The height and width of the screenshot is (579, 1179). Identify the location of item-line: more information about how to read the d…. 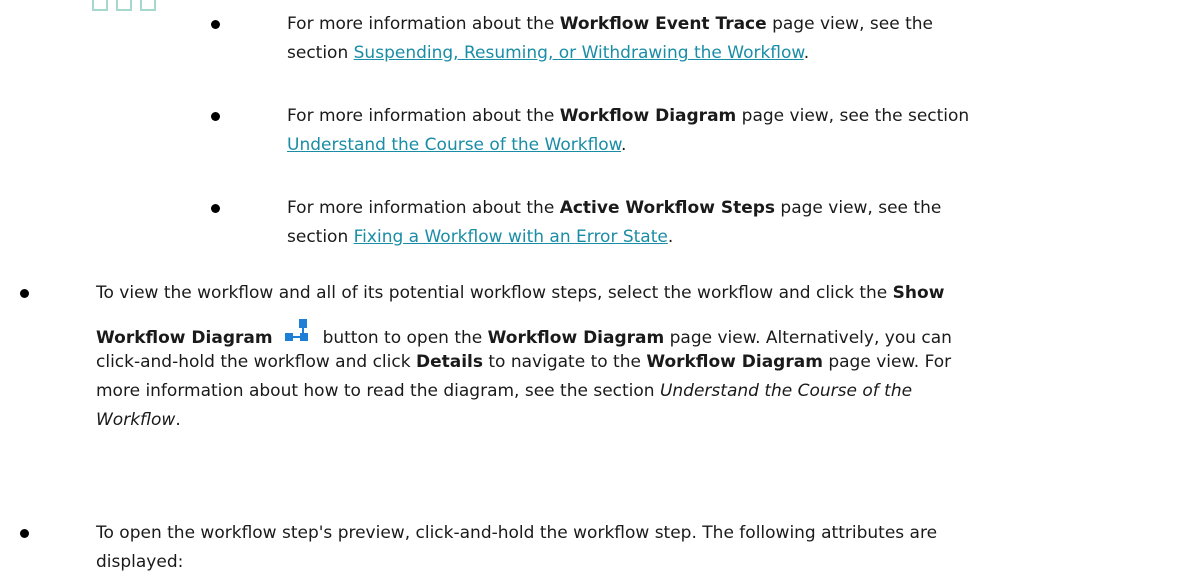
(616, 391).